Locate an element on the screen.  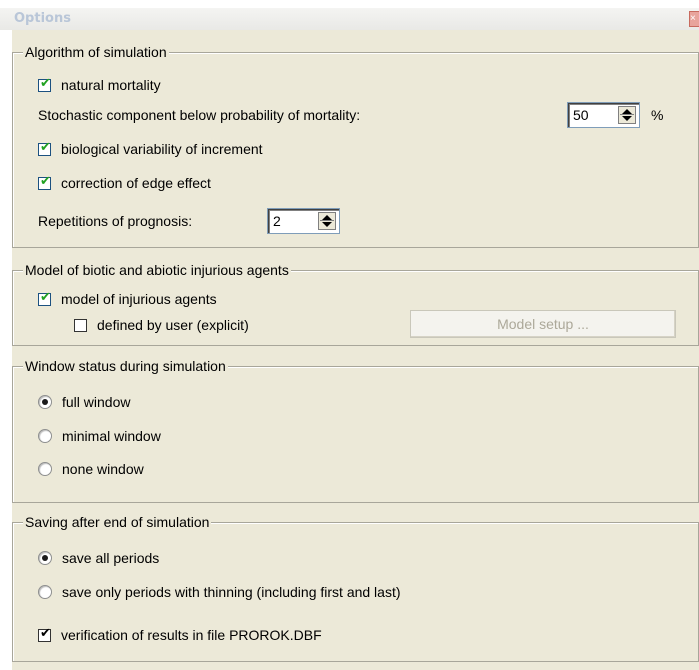
stochastic-value: 50 is located at coordinates (581, 115).